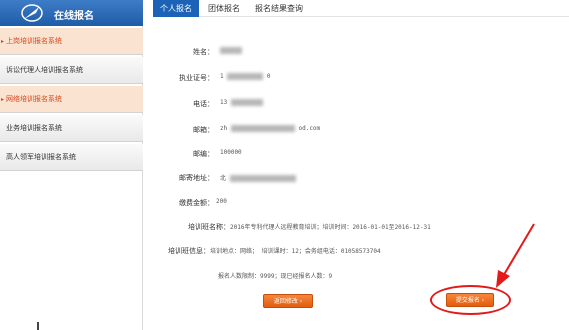 This screenshot has width=569, height=330. Describe the element at coordinates (203, 104) in the screenshot. I see `phone-label: 电话：` at that location.